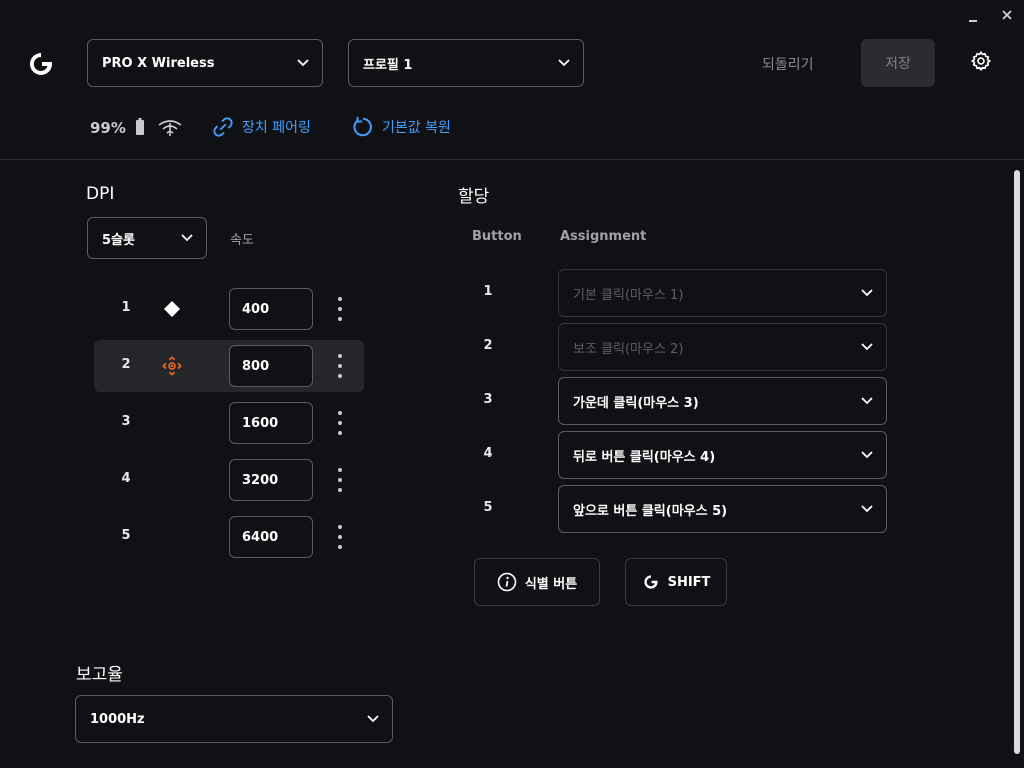 The image size is (1024, 768). Describe the element at coordinates (271, 366) in the screenshot. I see `dpi-value-input: 800` at that location.